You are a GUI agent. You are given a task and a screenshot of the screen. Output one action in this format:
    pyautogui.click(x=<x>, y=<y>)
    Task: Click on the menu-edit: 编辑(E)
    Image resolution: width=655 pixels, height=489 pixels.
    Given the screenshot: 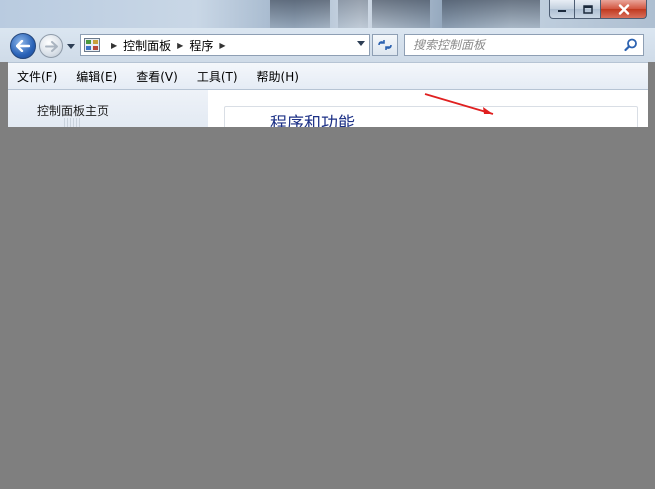 What is the action you would take?
    pyautogui.click(x=96, y=76)
    